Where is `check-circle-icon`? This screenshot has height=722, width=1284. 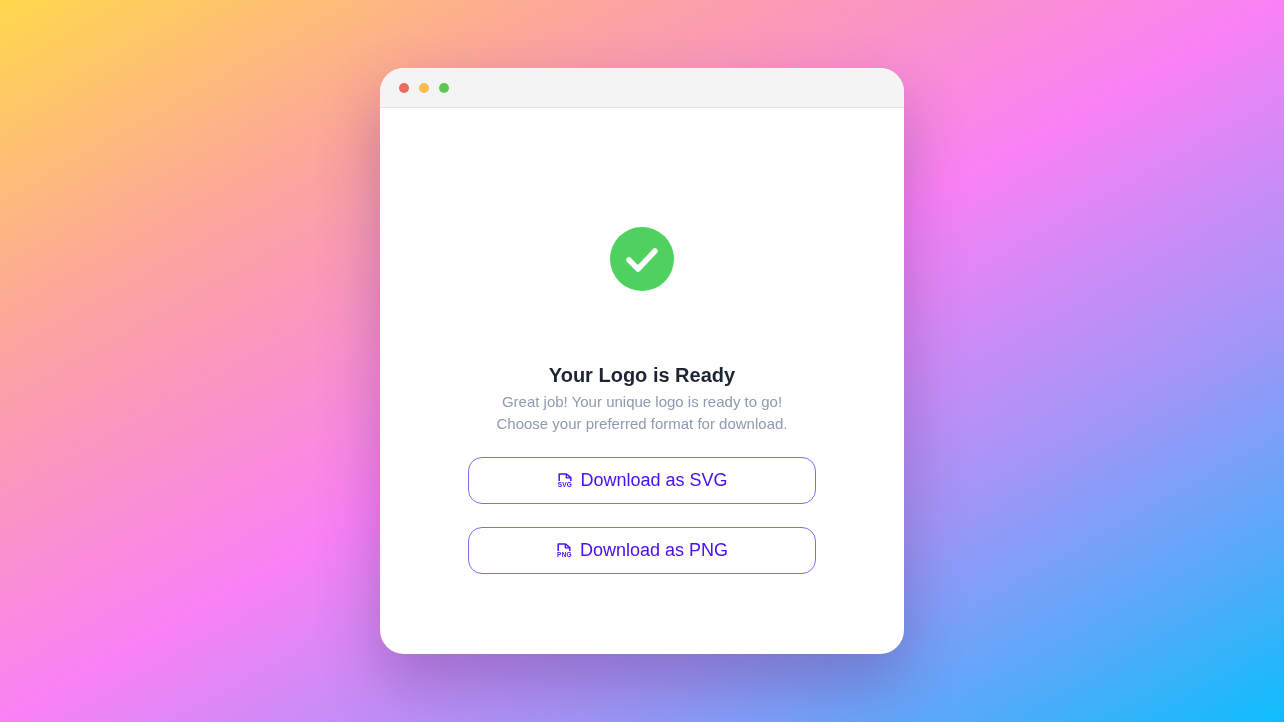
check-circle-icon is located at coordinates (642, 259).